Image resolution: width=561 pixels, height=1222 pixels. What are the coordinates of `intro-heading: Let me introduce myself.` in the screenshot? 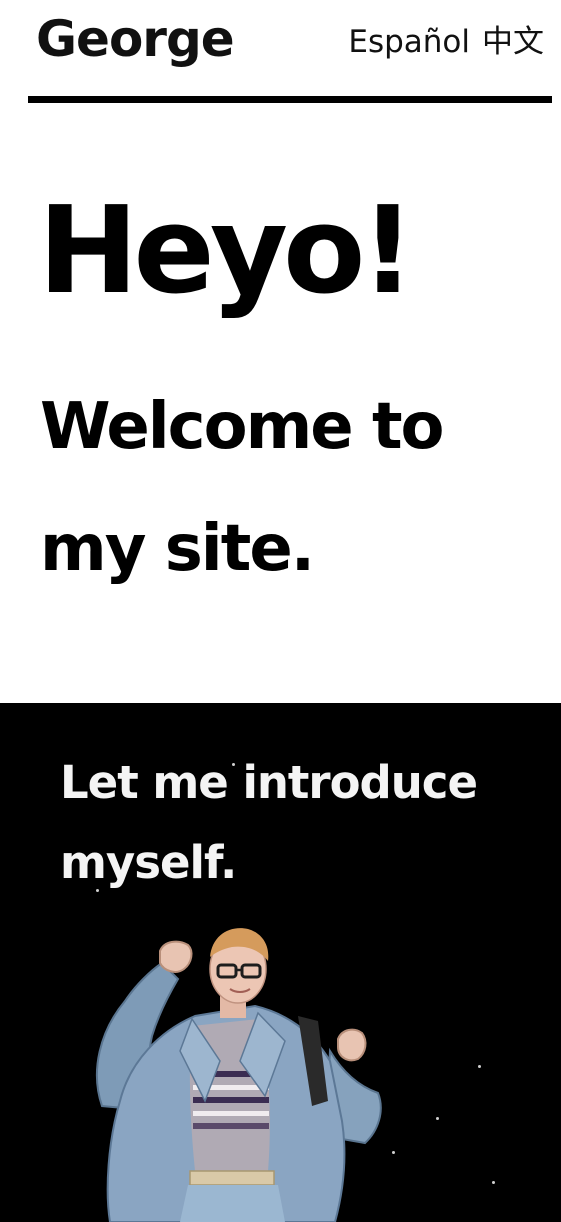 It's located at (269, 822).